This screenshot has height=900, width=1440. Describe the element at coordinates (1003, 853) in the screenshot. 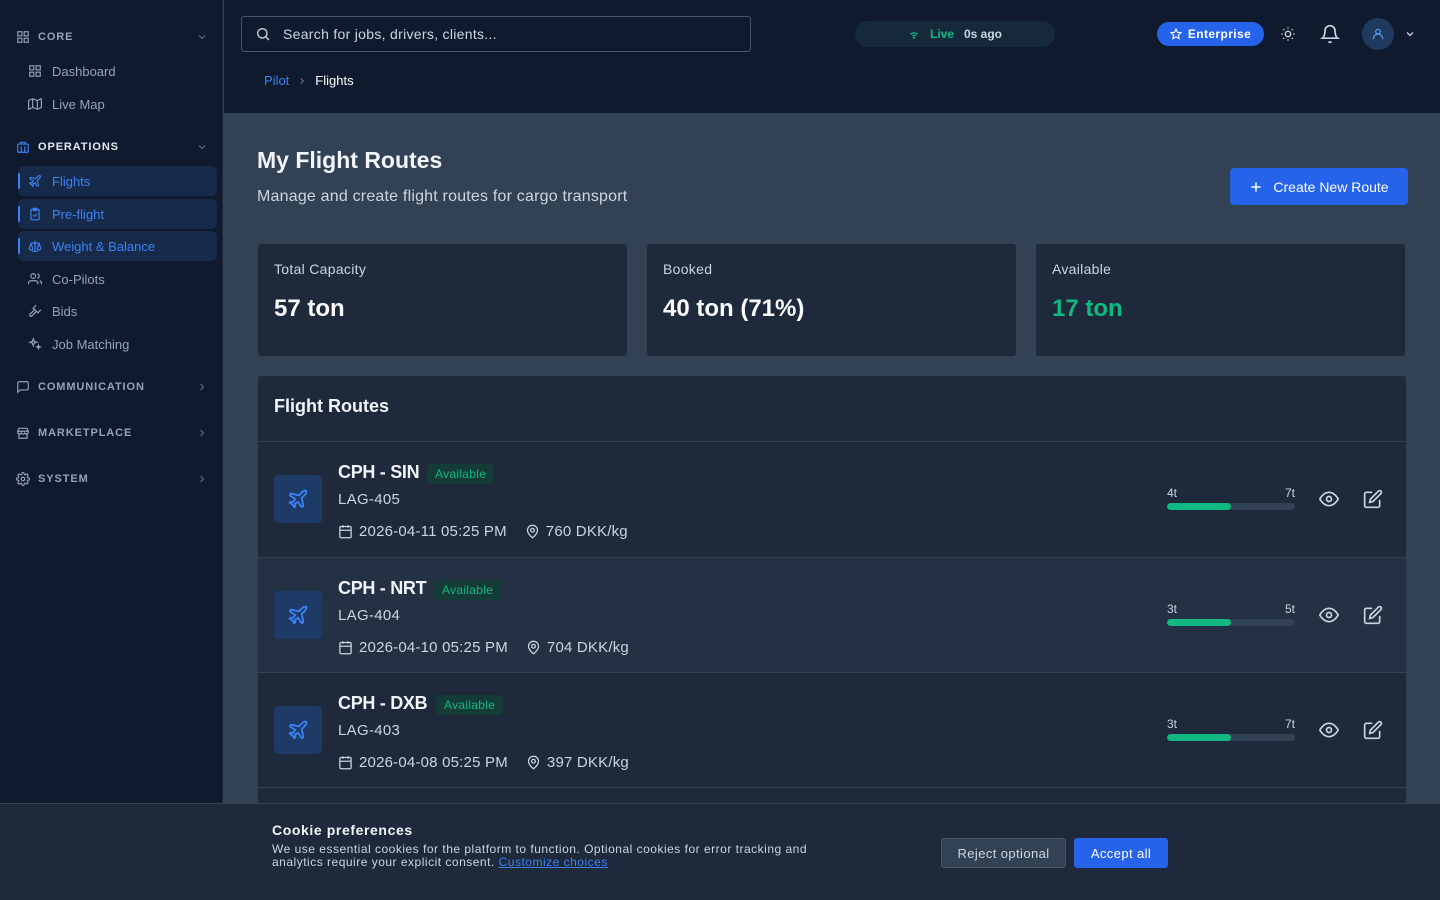

I see `reject-optional-button: Reject optional` at that location.